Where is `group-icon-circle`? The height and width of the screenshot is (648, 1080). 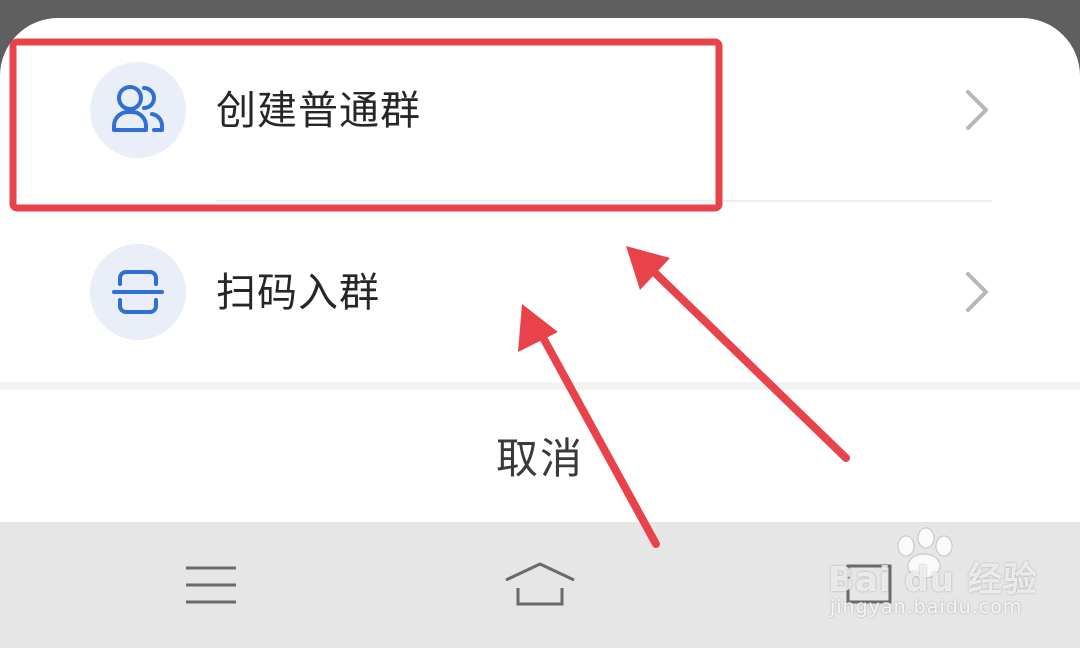
group-icon-circle is located at coordinates (138, 110).